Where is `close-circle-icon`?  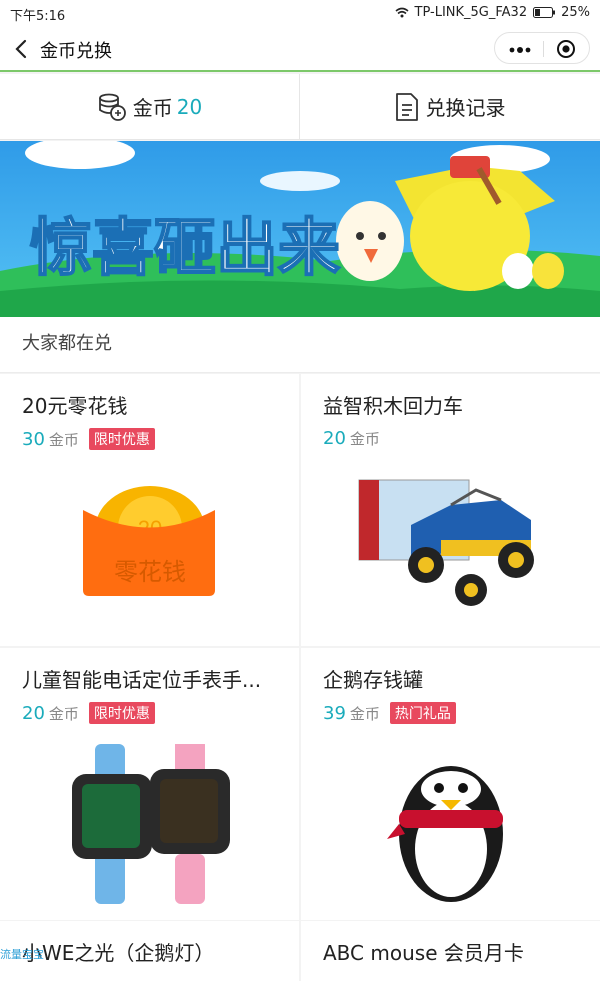 close-circle-icon is located at coordinates (566, 49).